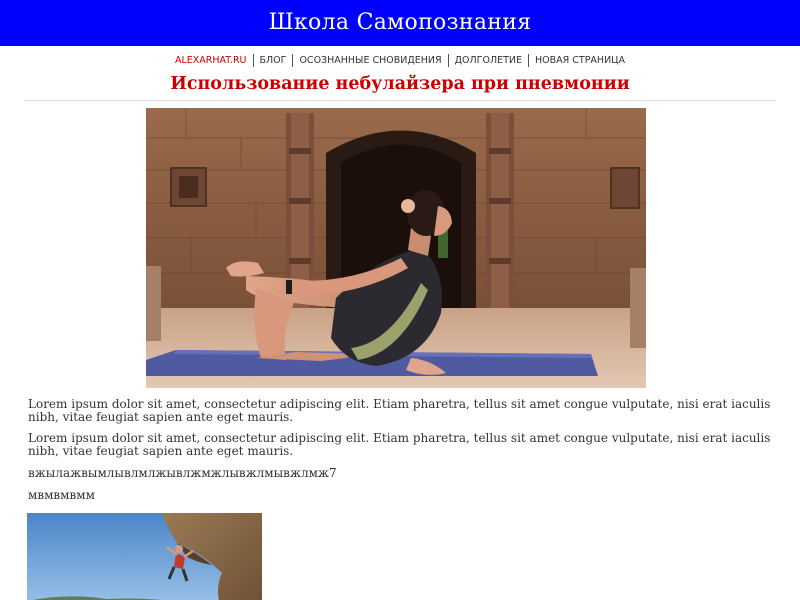 The width and height of the screenshot is (800, 600). I want to click on nav-item-longevity: ДОЛГОЛЕТИЕ, so click(487, 60).